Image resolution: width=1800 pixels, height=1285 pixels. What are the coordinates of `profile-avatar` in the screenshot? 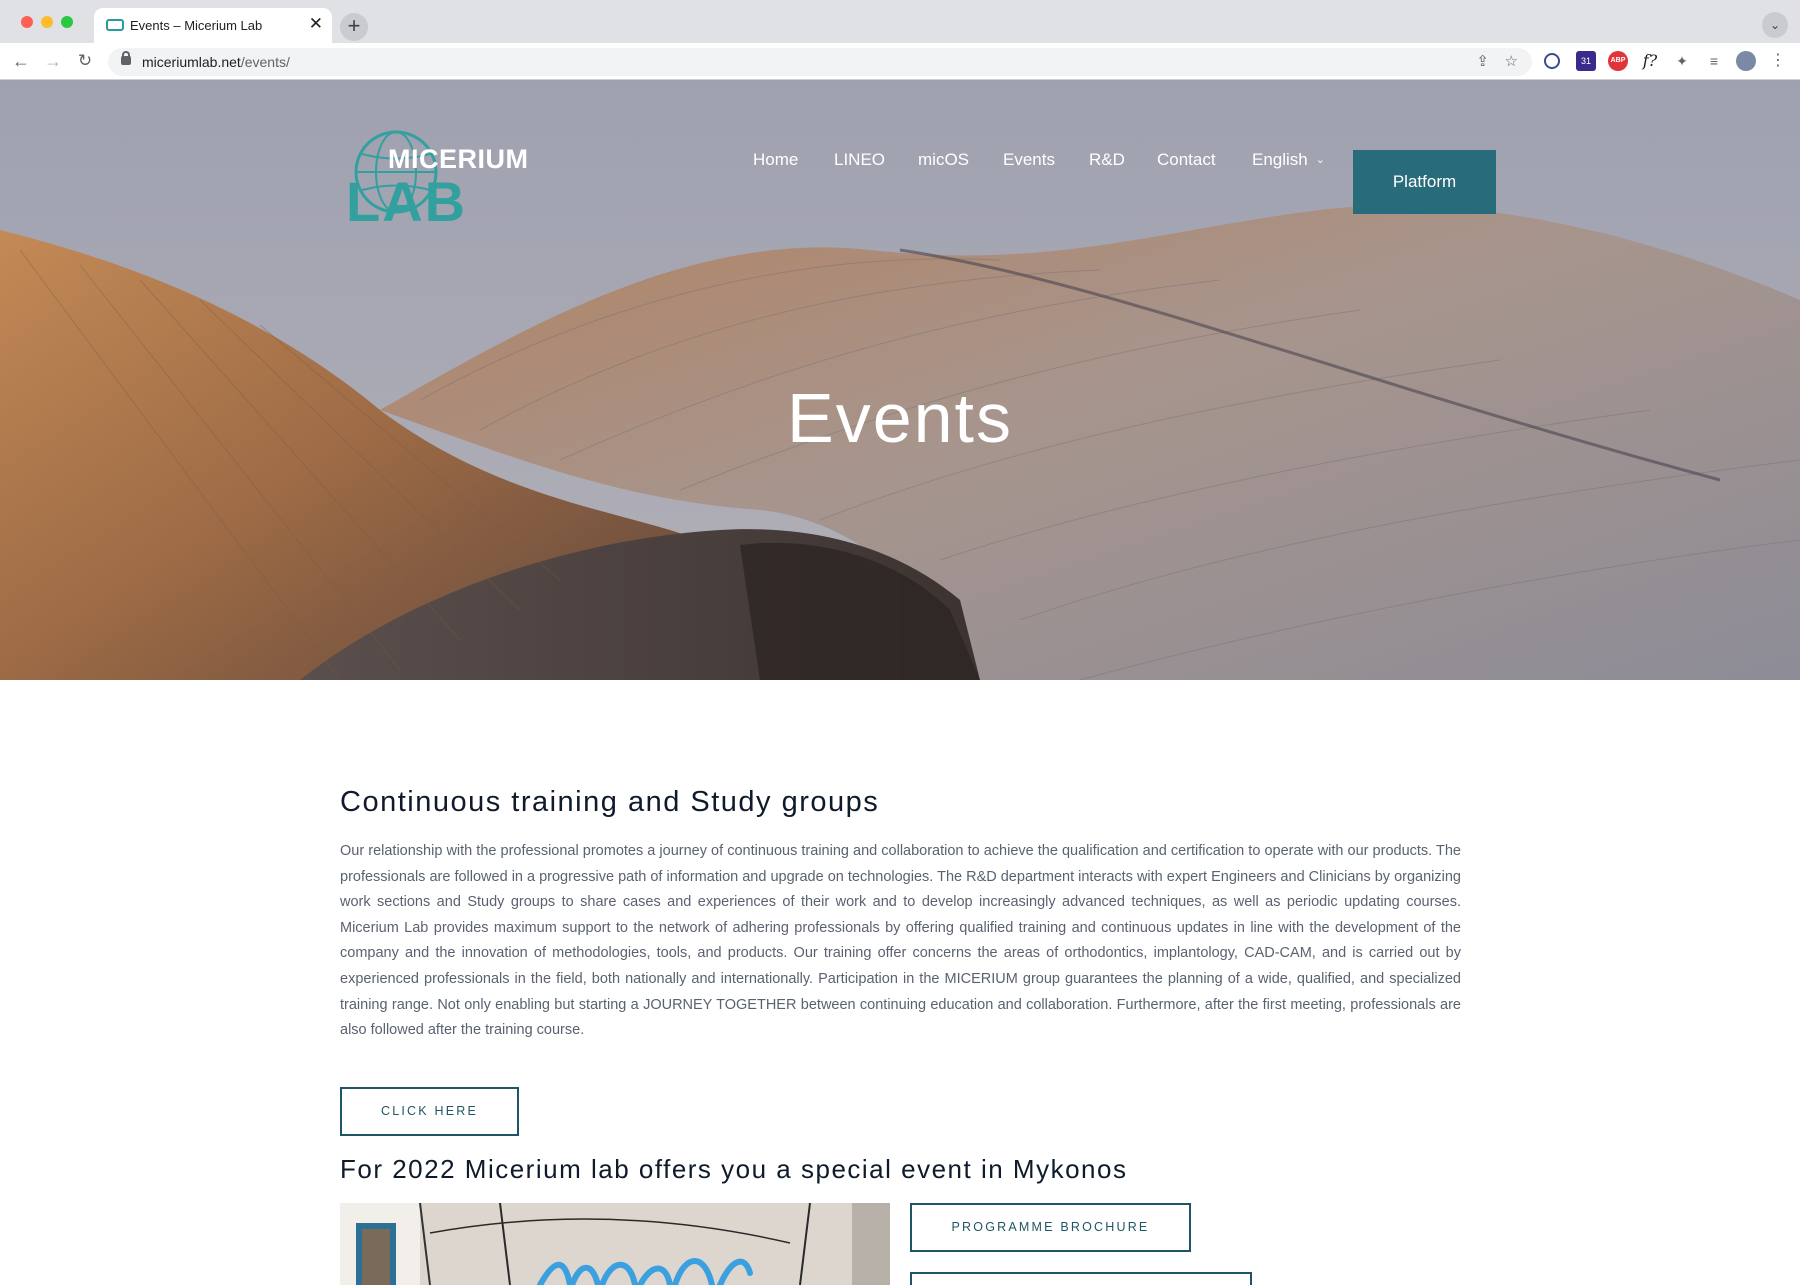 It's located at (1746, 61).